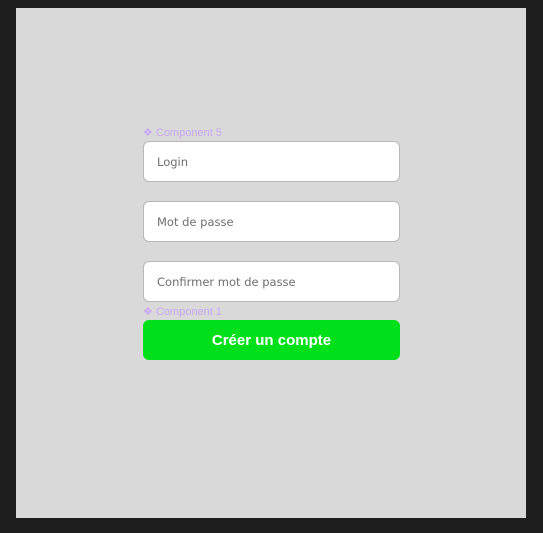 The height and width of the screenshot is (533, 543). I want to click on create-account-button: Créer un compte, so click(271, 340).